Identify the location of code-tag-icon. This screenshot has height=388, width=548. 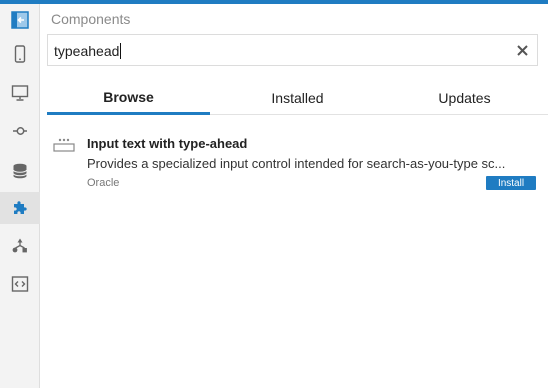
(20, 284).